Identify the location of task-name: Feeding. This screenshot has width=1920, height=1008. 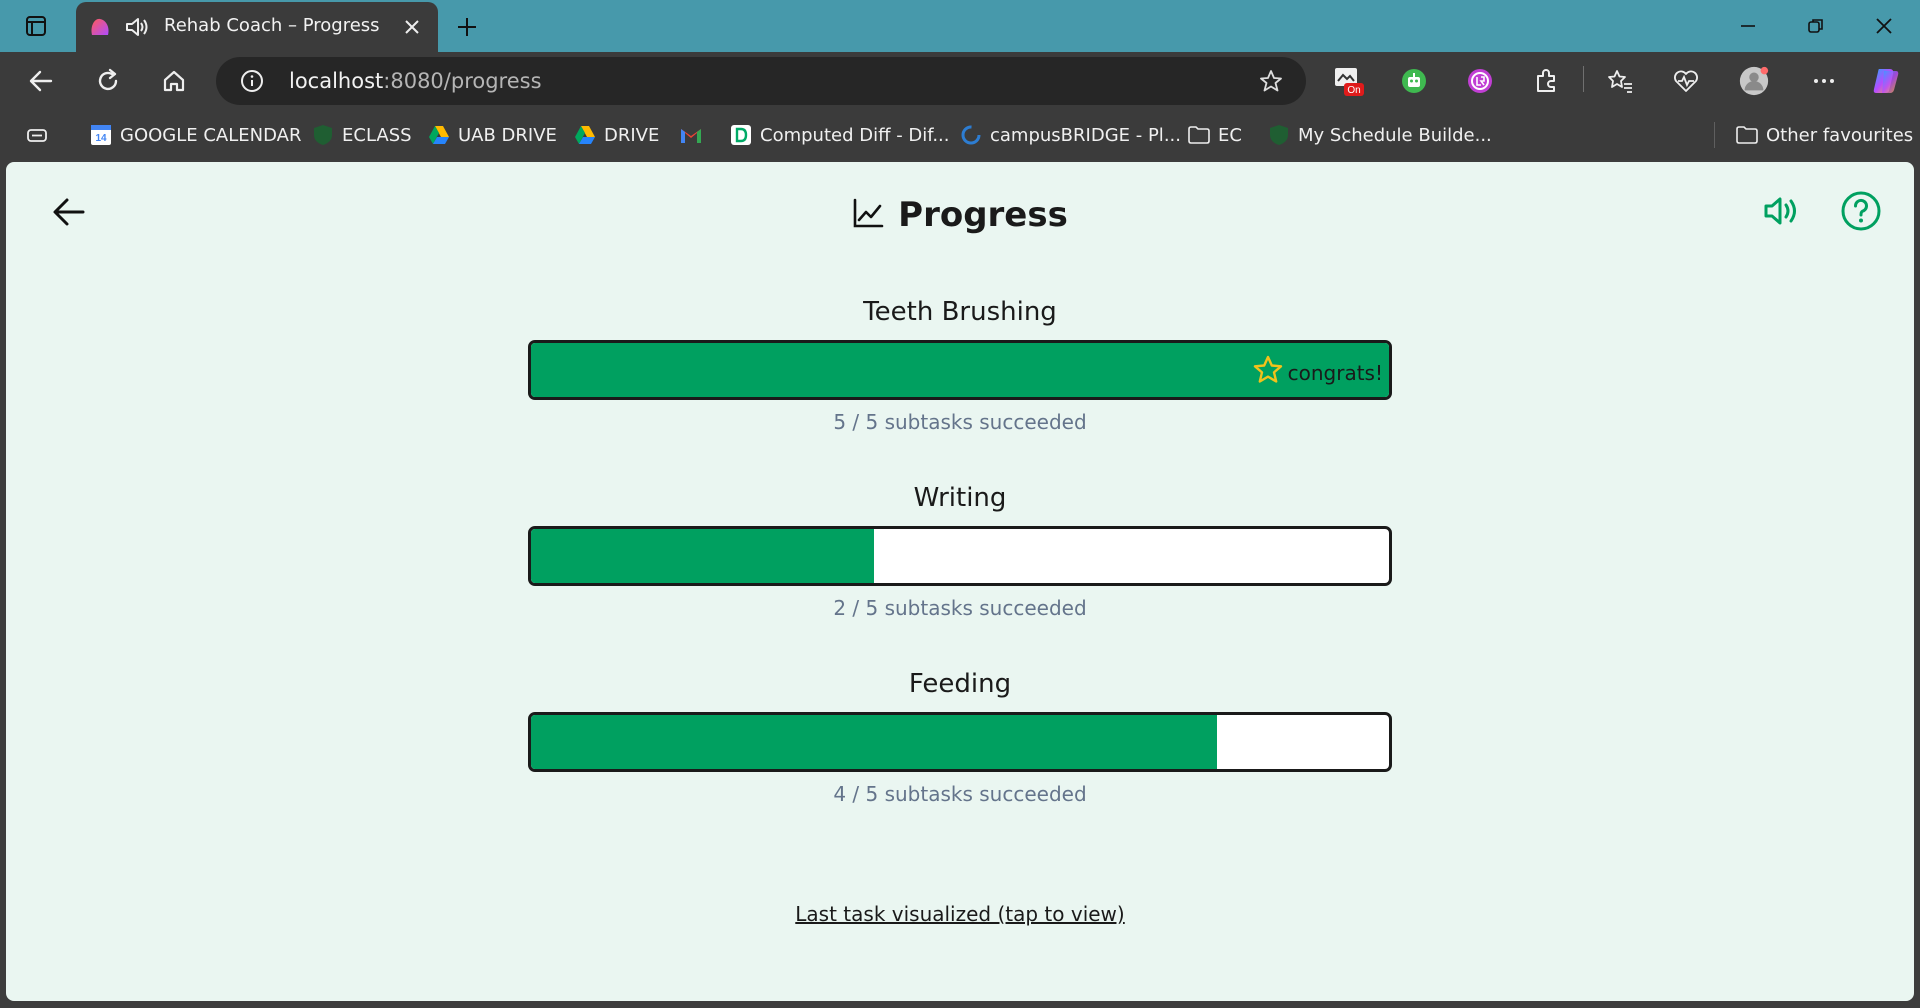
(960, 684).